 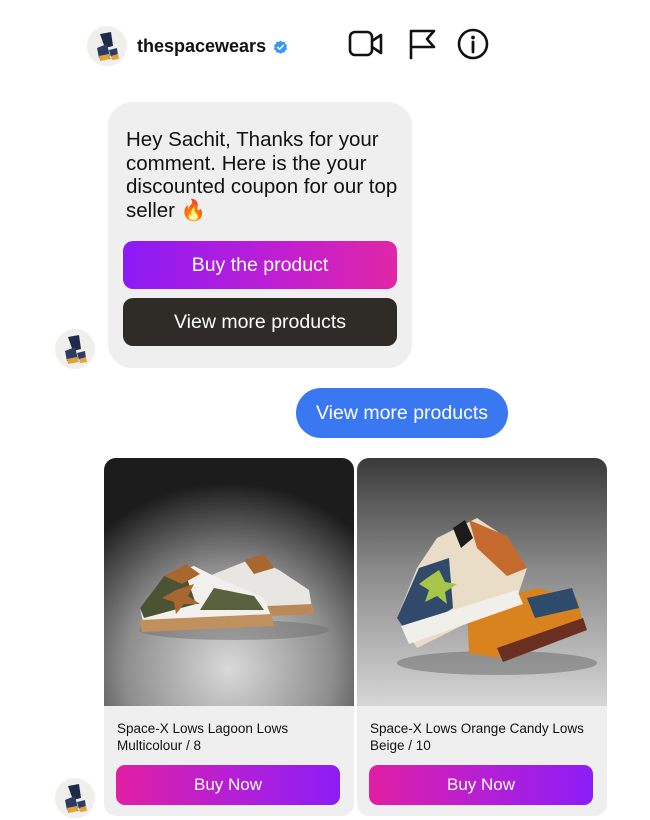 I want to click on profile-avatar, so click(x=107, y=46).